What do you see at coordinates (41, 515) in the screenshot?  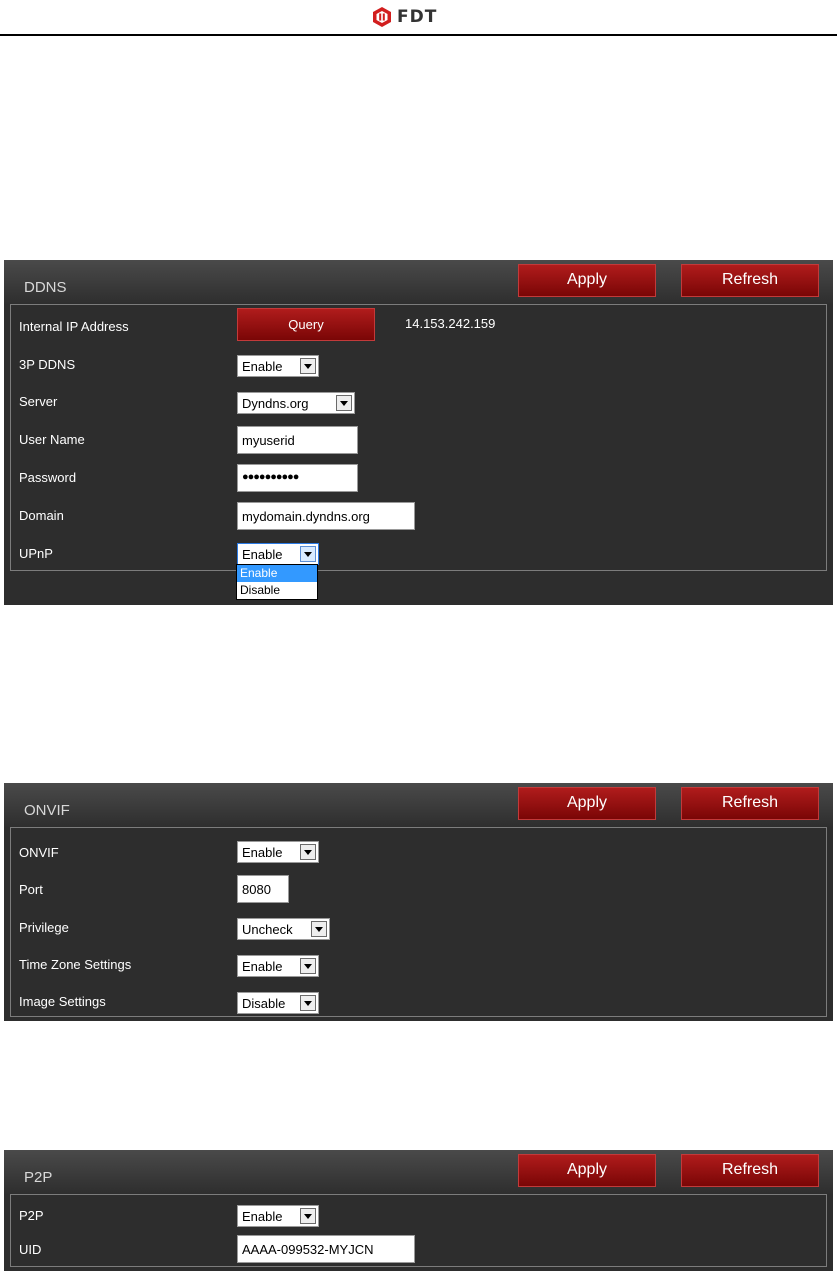 I see `domain-label: Domain` at bounding box center [41, 515].